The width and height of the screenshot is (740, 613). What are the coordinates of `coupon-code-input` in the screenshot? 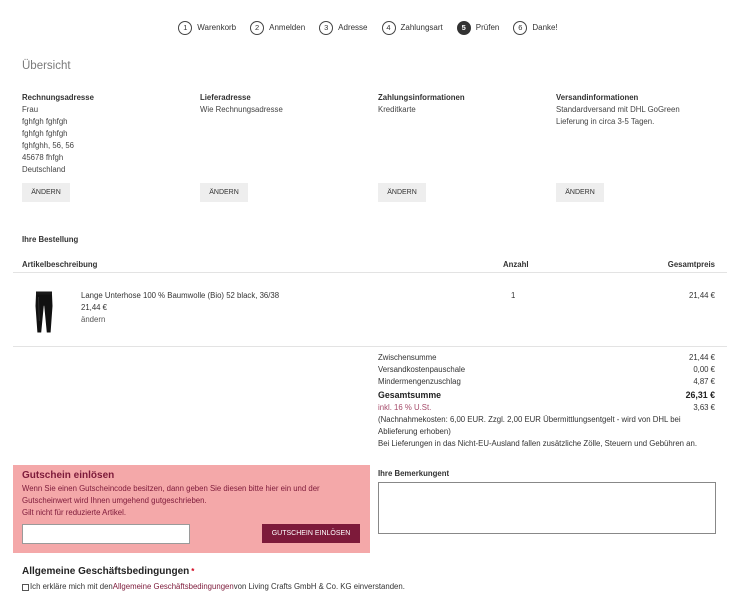 It's located at (106, 534).